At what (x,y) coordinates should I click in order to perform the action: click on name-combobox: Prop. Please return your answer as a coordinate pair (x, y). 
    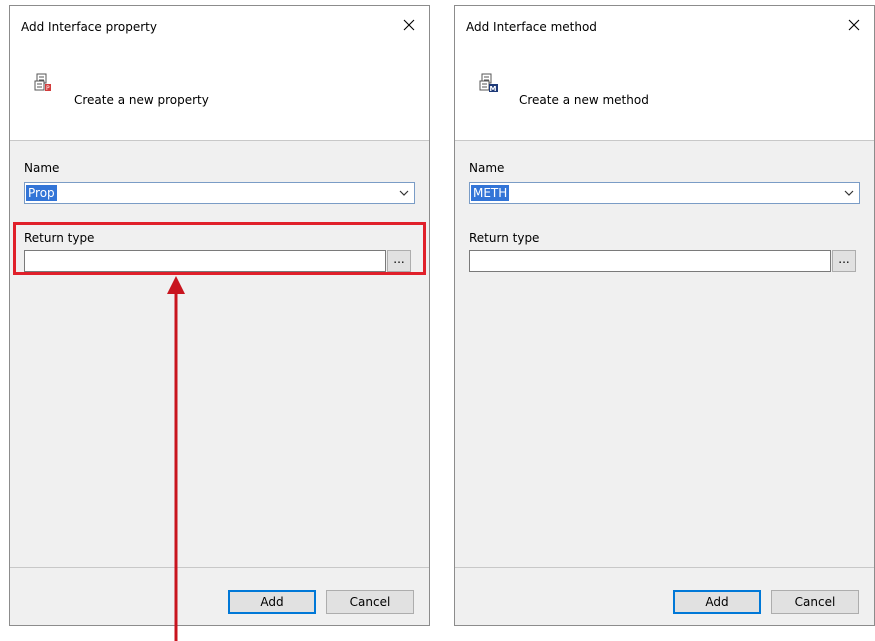
    Looking at the image, I should click on (219, 193).